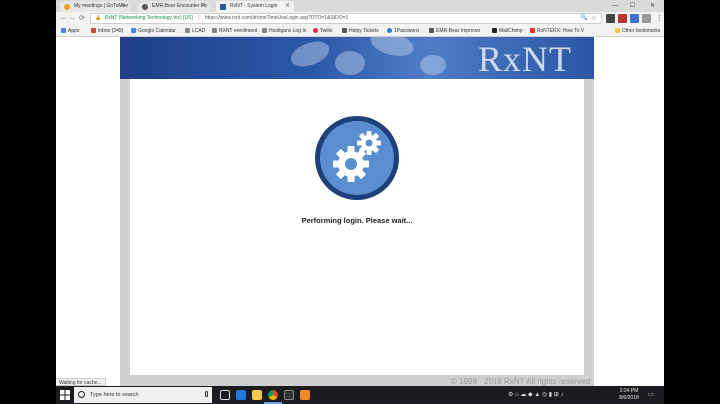  I want to click on twilio-icon, so click(315, 30).